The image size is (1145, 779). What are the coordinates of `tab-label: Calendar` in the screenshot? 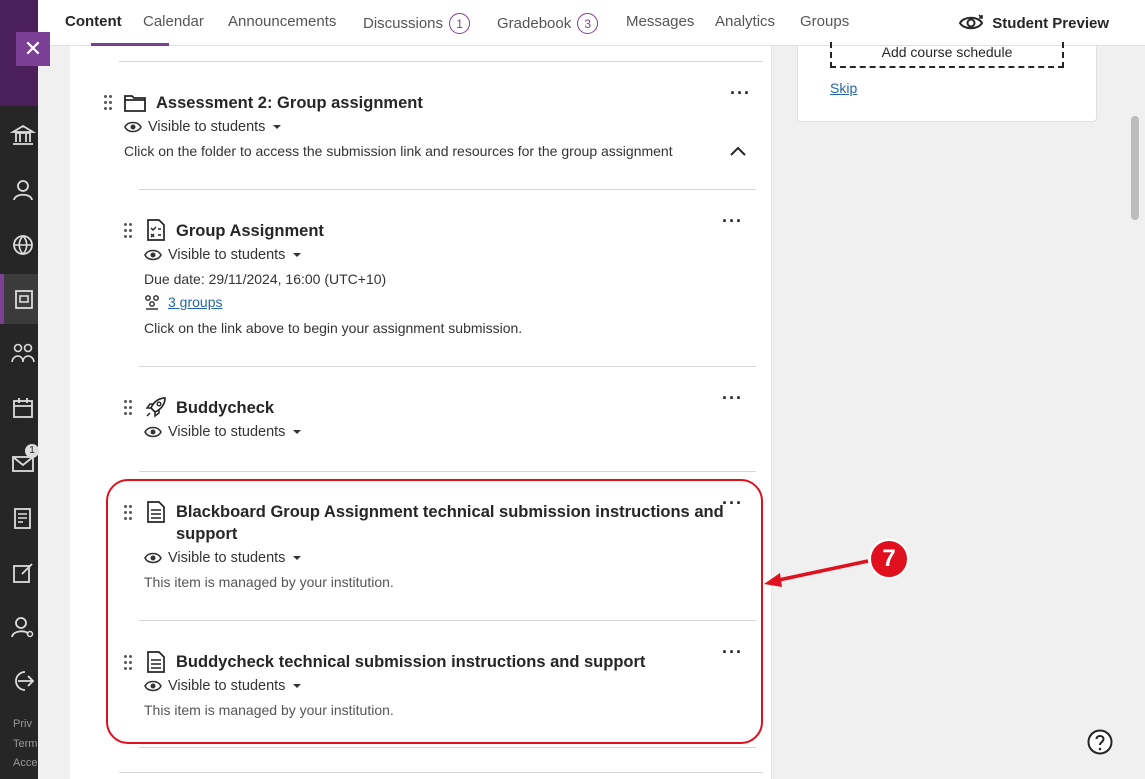 It's located at (173, 21).